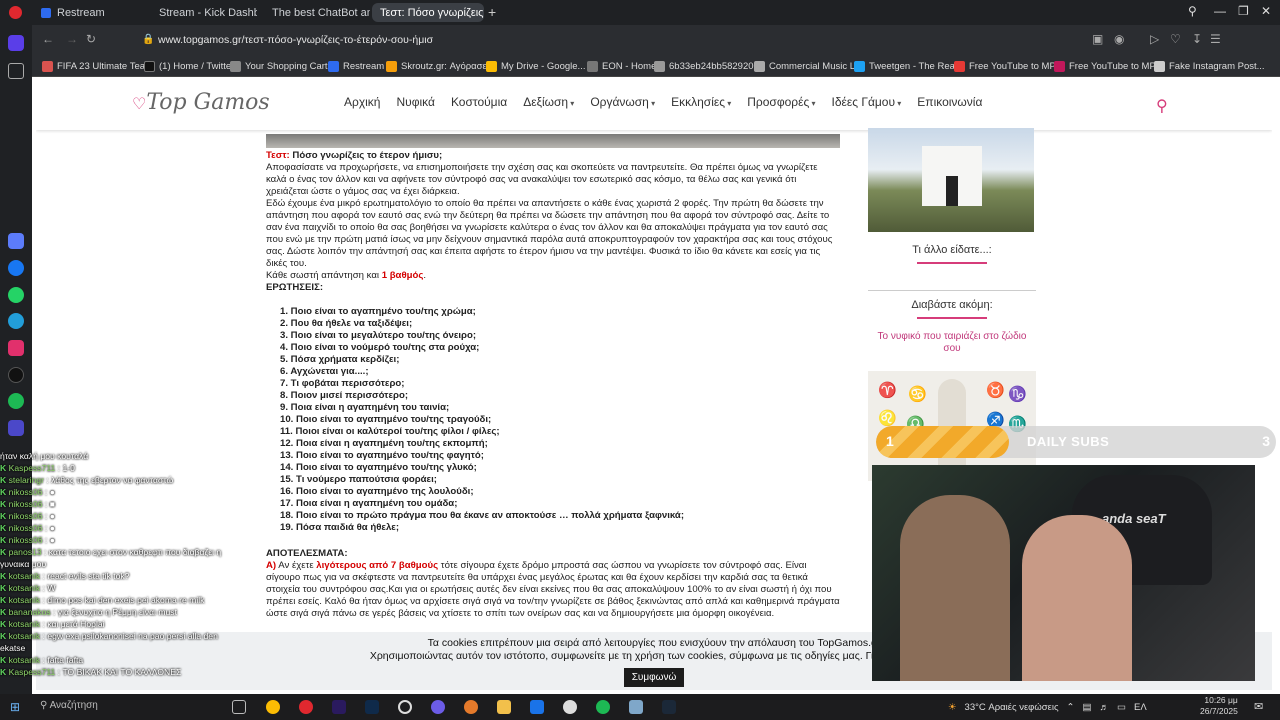  I want to click on file-explorer-icon, so click(504, 707).